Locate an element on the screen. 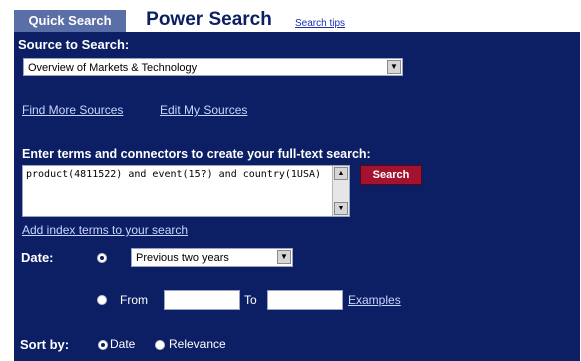  from-label: From is located at coordinates (134, 300).